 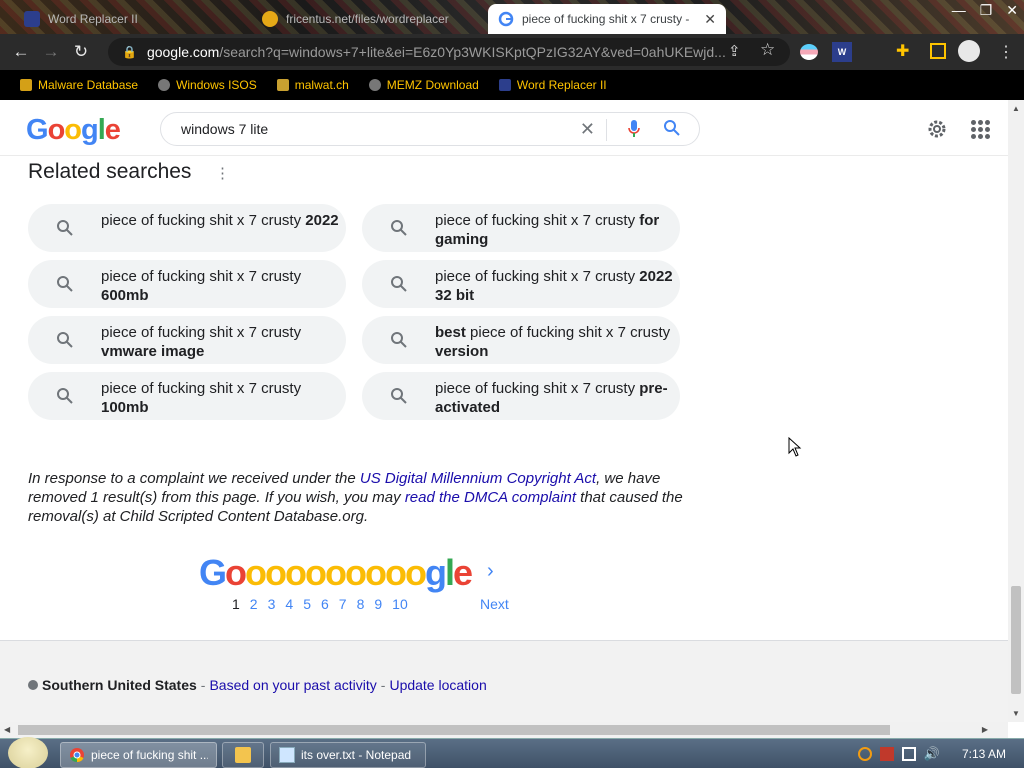 I want to click on page-number-link: 1, so click(x=236, y=604).